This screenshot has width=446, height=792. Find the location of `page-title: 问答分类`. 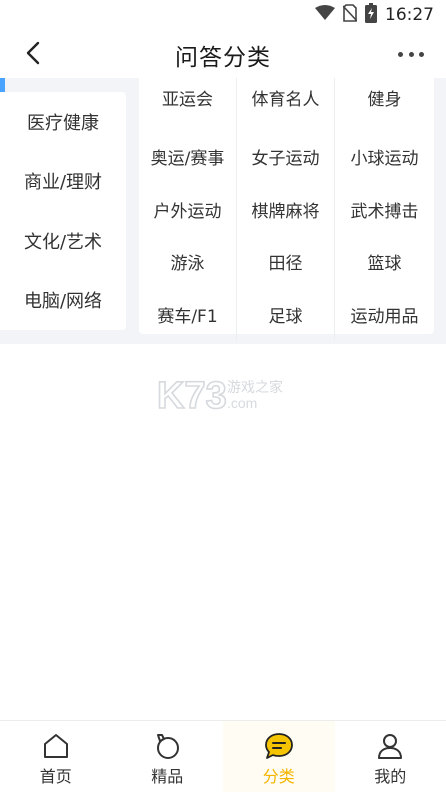

page-title: 问答分类 is located at coordinates (223, 58).